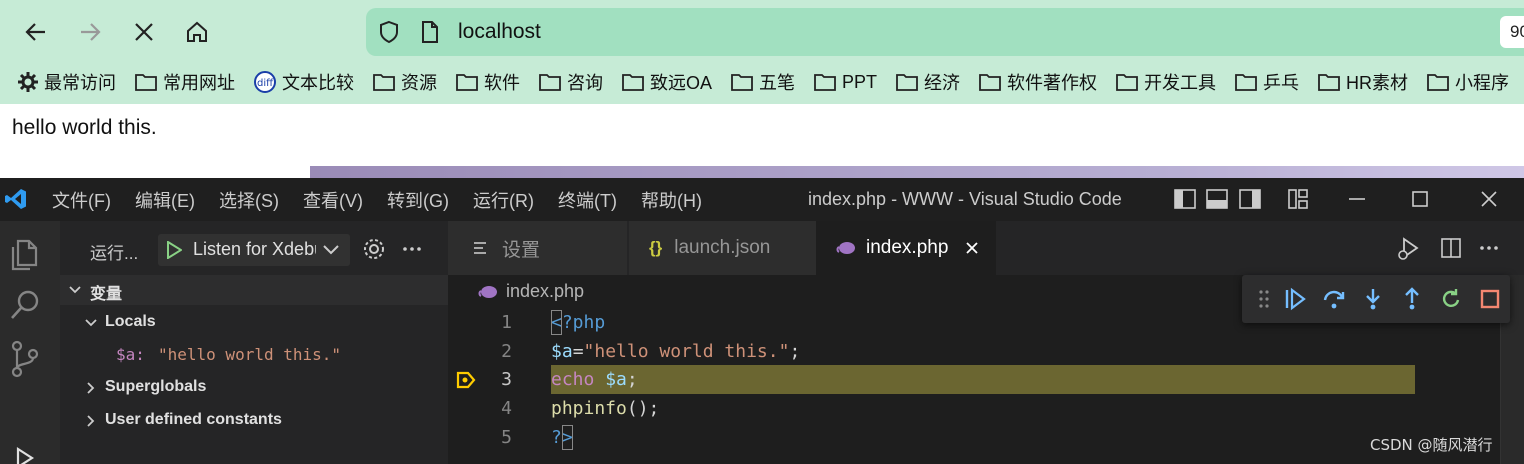 This screenshot has height=464, width=1524. I want to click on customize-layout-icon, so click(1298, 199).